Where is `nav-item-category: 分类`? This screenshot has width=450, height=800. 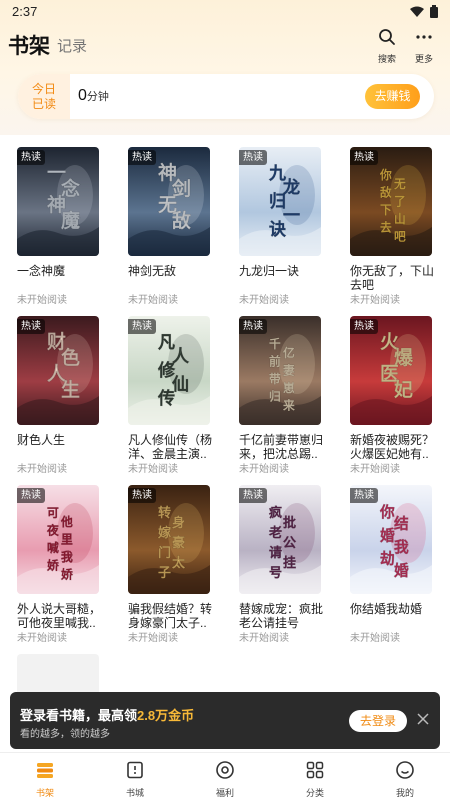 nav-item-category: 分类 is located at coordinates (315, 779).